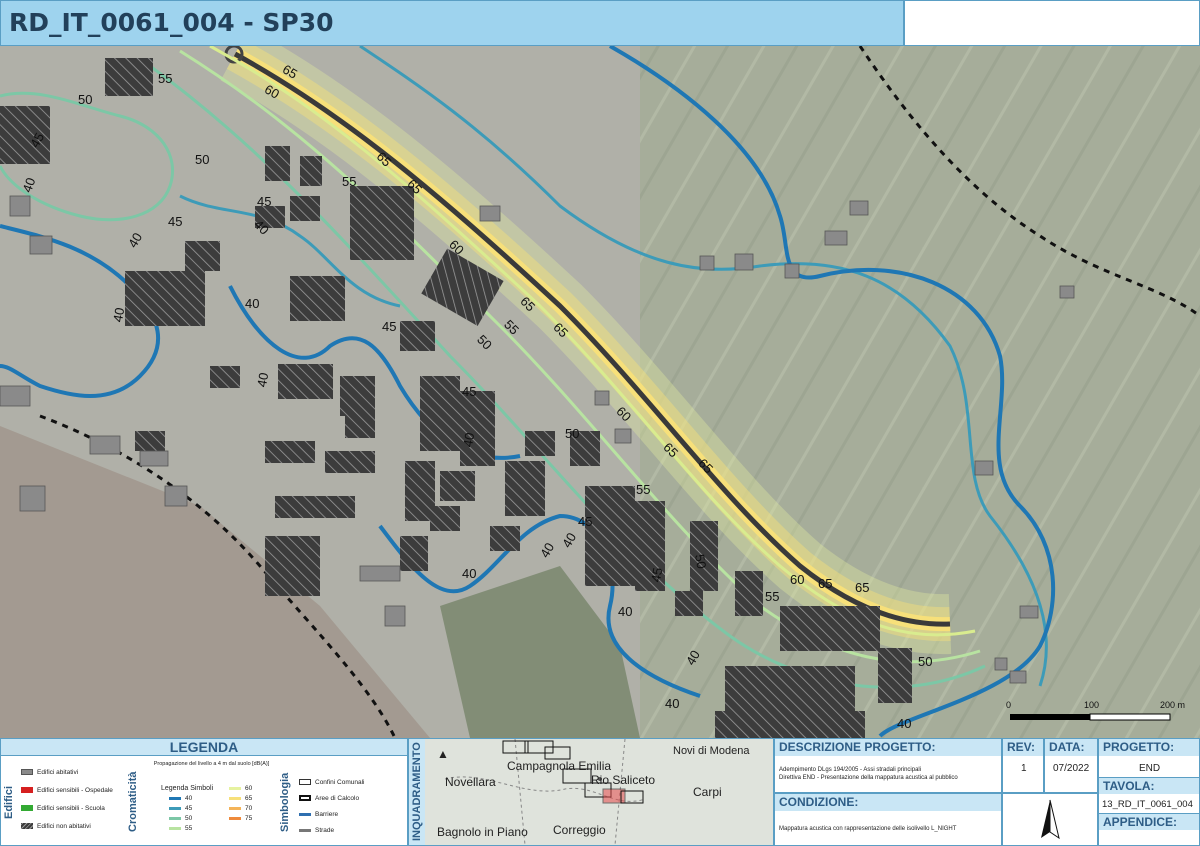 The width and height of the screenshot is (1200, 846). I want to click on contour-label-40n: 40, so click(904, 723).